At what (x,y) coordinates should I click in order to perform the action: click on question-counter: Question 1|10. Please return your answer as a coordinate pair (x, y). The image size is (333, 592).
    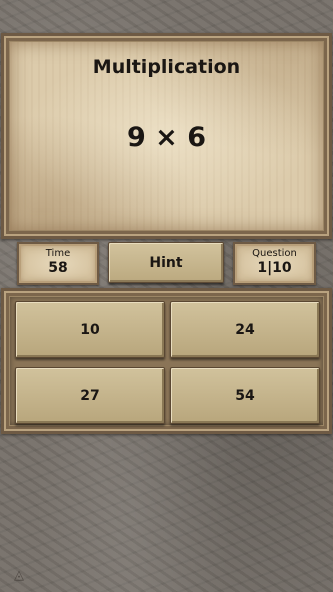
    Looking at the image, I should click on (274, 263).